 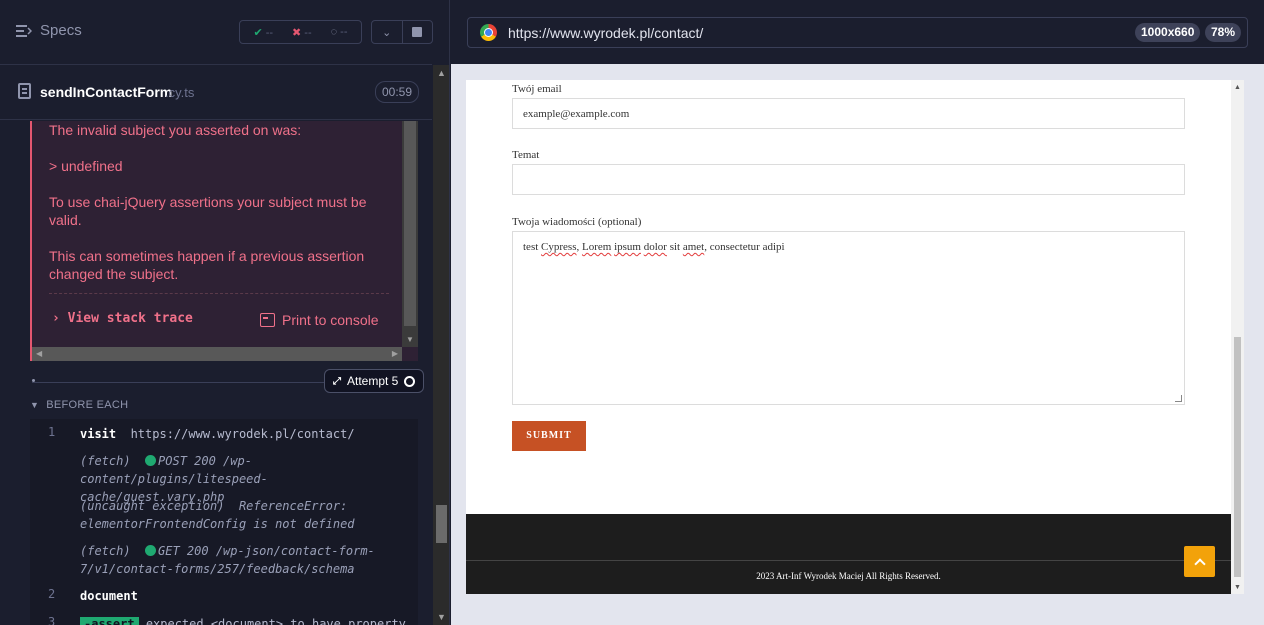 What do you see at coordinates (848, 560) in the screenshot?
I see `footer-divider` at bounding box center [848, 560].